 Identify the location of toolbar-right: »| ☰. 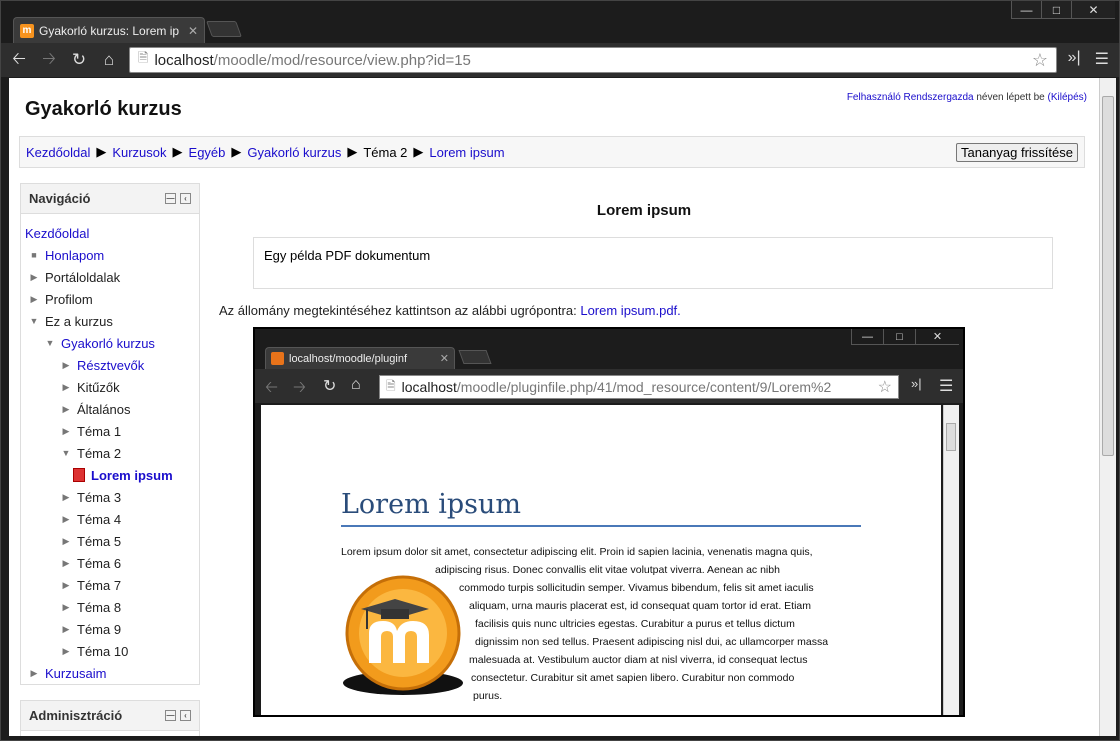
(1088, 59).